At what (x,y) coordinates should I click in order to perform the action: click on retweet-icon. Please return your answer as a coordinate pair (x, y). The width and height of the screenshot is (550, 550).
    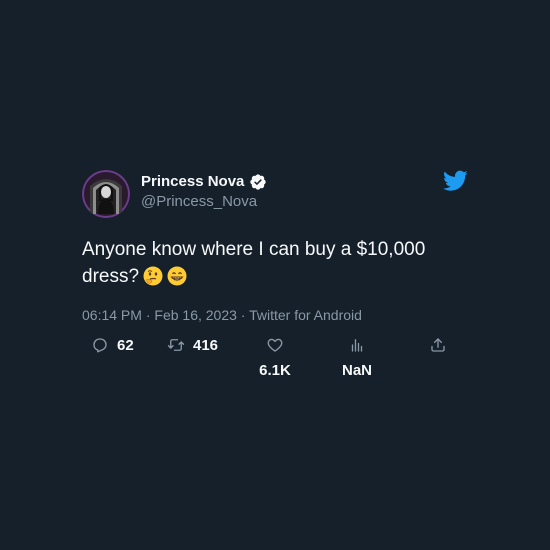
    Looking at the image, I should click on (176, 345).